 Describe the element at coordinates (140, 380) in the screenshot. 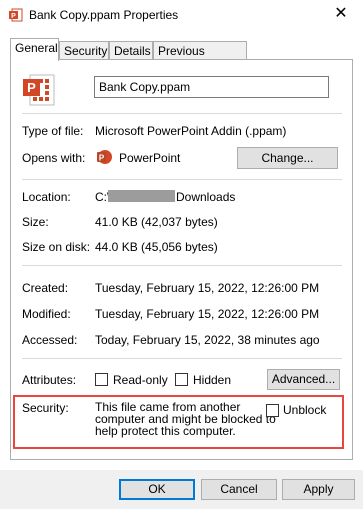

I see `readonly-label: Read-only` at that location.